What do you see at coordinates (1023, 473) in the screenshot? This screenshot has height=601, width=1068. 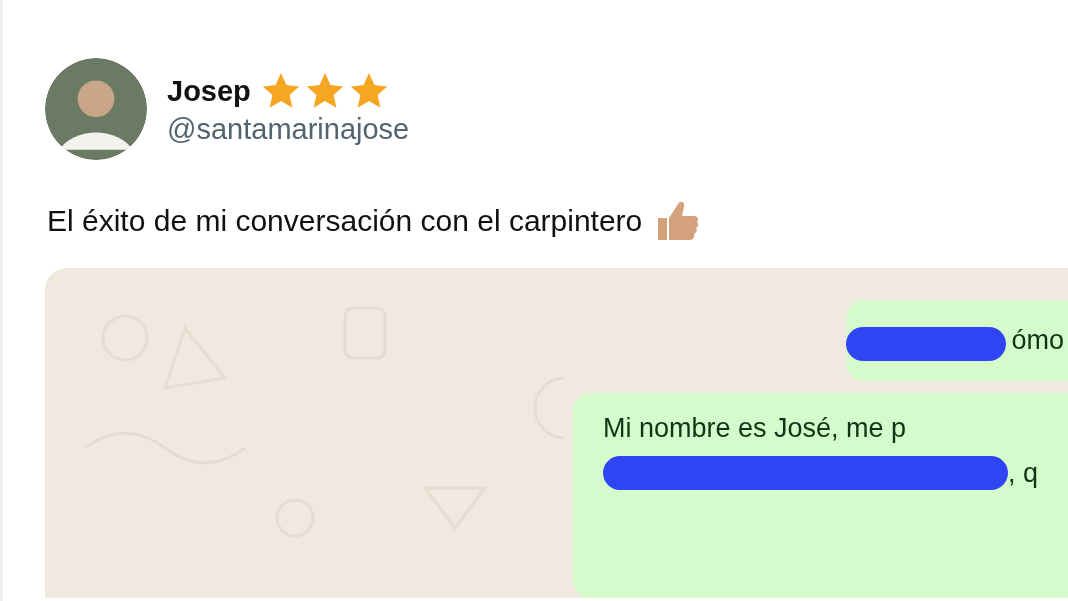 I see `message-text: , q` at bounding box center [1023, 473].